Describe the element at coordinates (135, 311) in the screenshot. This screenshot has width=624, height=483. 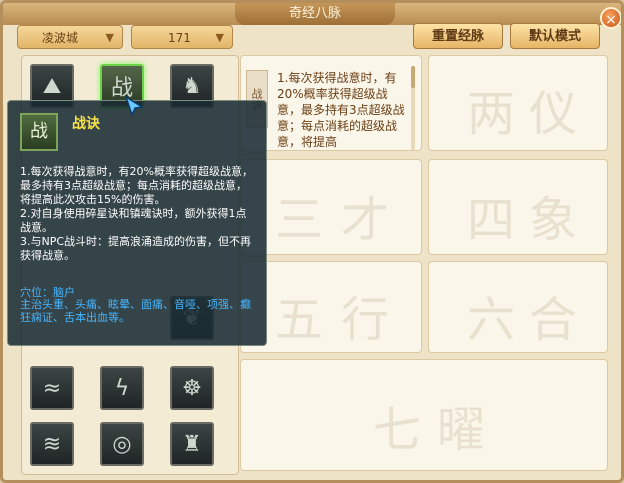
I see `tooltip-effect: 主治头重、头痛、眩晕、面痛、音哑、项强、癫狂痫证、舌本出血等。` at that location.